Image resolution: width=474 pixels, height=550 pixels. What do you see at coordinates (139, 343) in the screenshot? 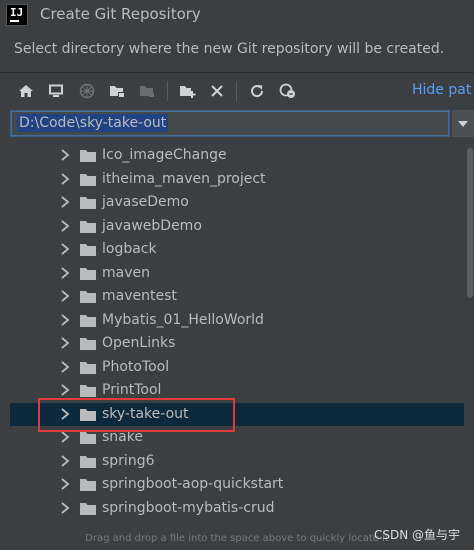
I see `tree-item-label: OpenLinks` at bounding box center [139, 343].